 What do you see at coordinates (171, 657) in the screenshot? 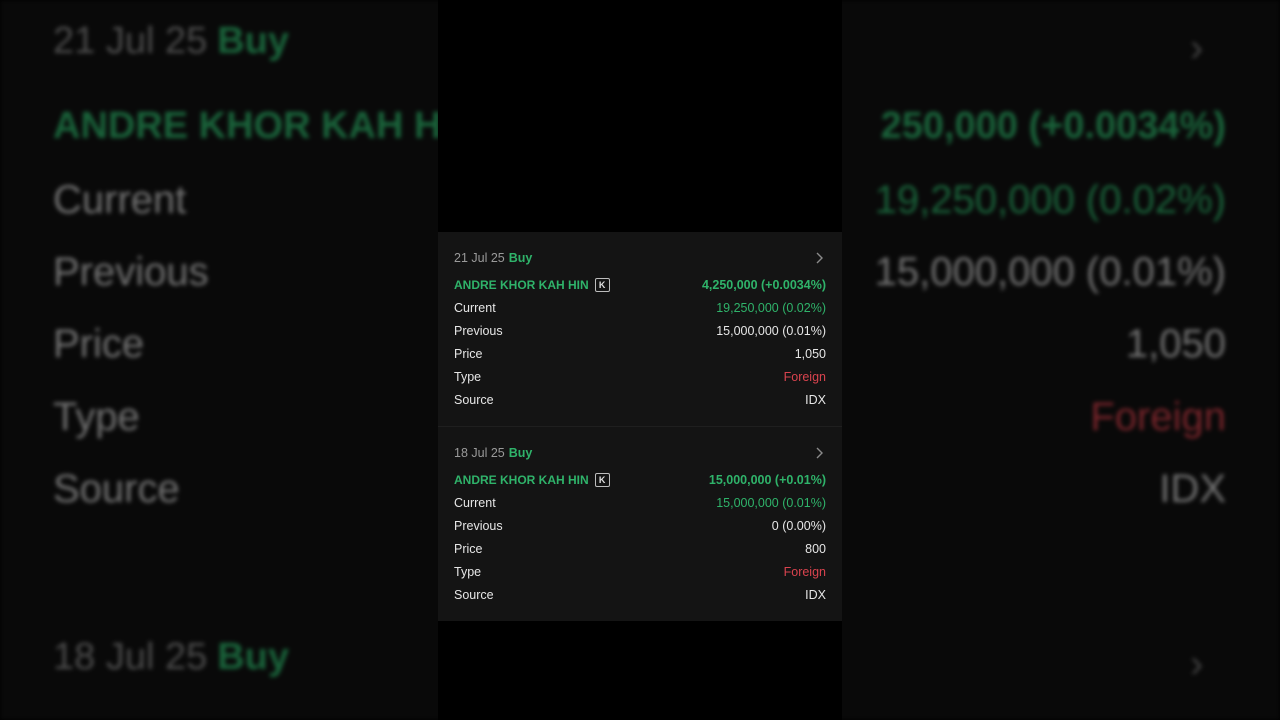
I see `bg-date-2: 18 Jul 25 Buy` at bounding box center [171, 657].